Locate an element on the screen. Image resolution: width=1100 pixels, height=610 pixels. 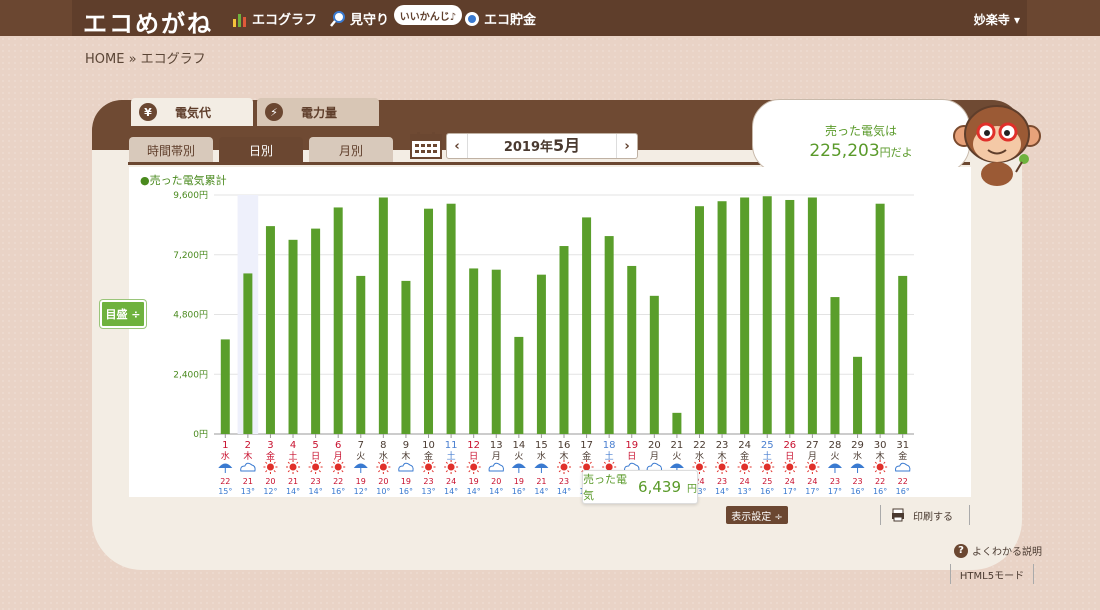
x-tick-label-day: 26 is located at coordinates (789, 445).